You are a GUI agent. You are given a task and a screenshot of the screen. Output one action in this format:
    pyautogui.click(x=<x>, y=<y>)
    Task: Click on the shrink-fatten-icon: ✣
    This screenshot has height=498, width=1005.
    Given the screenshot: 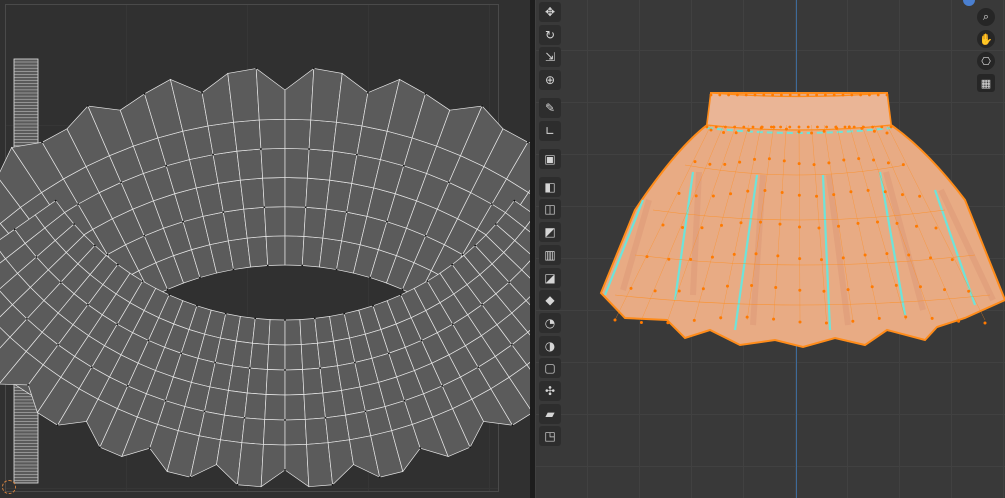 What is the action you would take?
    pyautogui.click(x=550, y=390)
    